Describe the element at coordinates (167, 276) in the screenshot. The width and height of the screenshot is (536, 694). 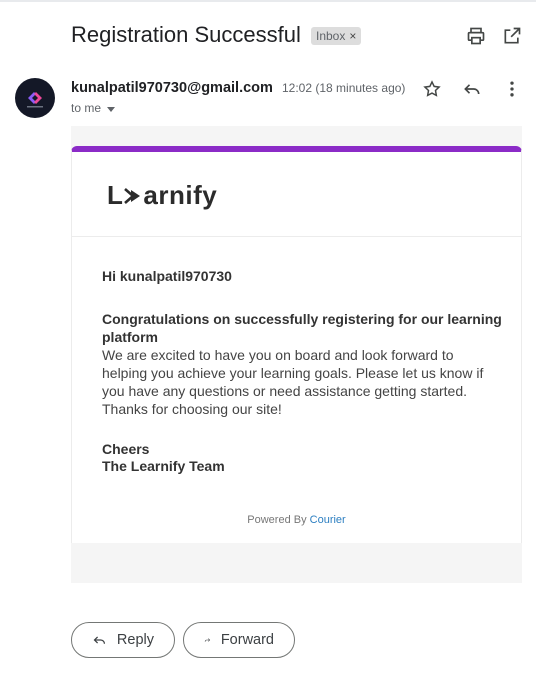
I see `greeting: Hi kunalpatil970730` at that location.